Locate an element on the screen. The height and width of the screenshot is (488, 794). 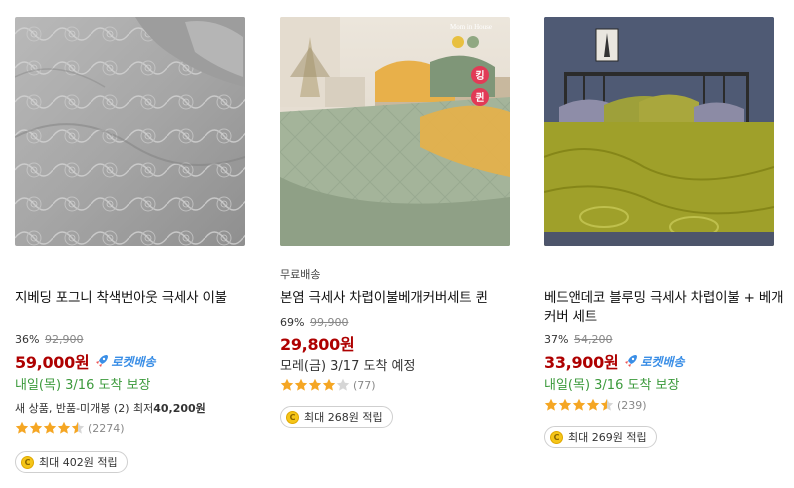
price-row: 59,000원 로켓배송 is located at coordinates (85, 361).